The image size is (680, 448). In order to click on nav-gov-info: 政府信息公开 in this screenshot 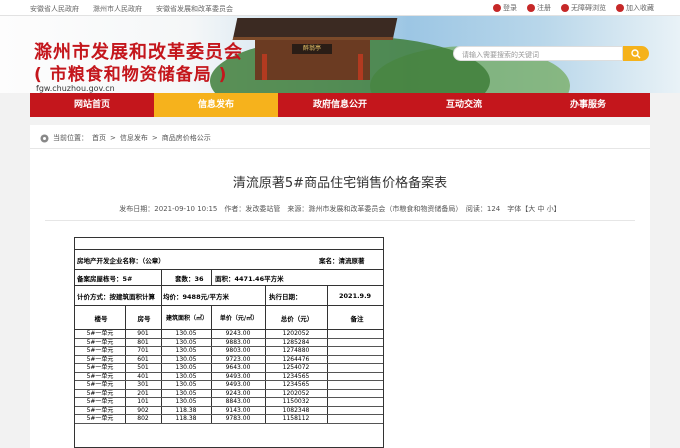, I will do `click(340, 105)`.